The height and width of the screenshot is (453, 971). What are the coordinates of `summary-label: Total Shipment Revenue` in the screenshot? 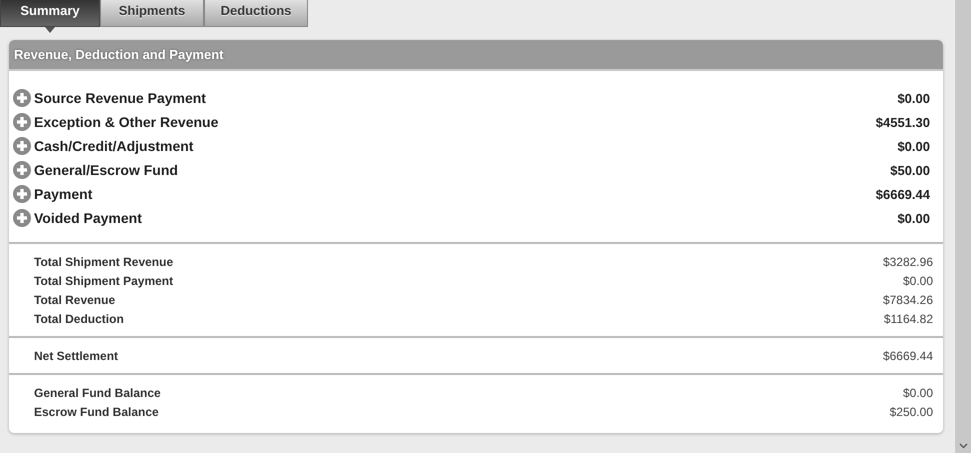 It's located at (104, 261).